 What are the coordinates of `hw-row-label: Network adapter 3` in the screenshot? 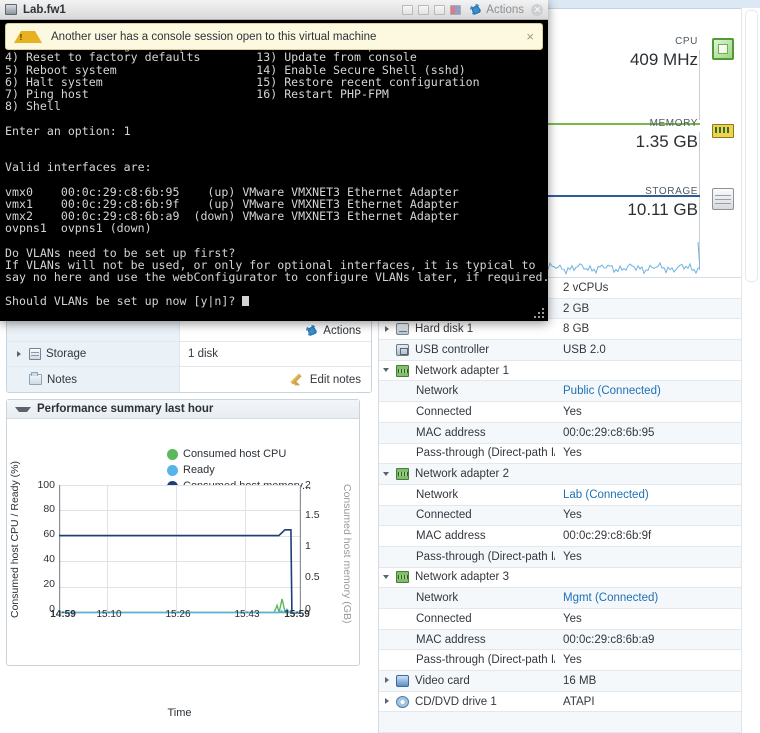 It's located at (462, 577).